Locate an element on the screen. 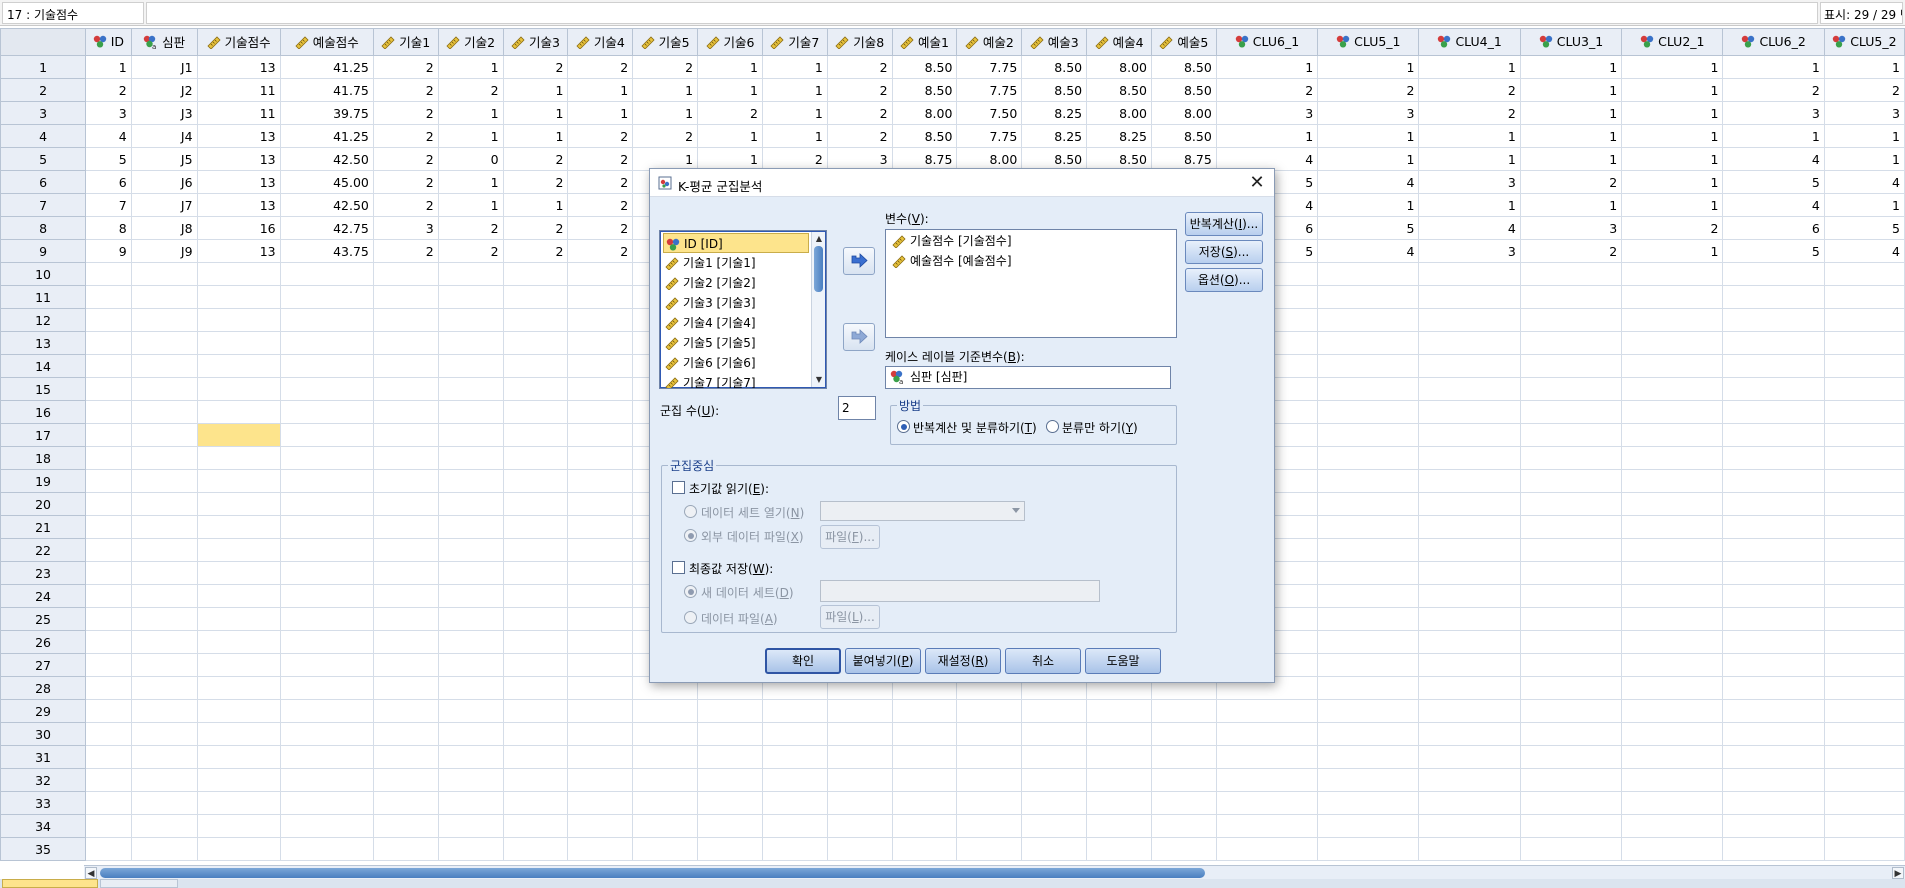 The image size is (1905, 888). column-header: 예술3 is located at coordinates (1054, 42).